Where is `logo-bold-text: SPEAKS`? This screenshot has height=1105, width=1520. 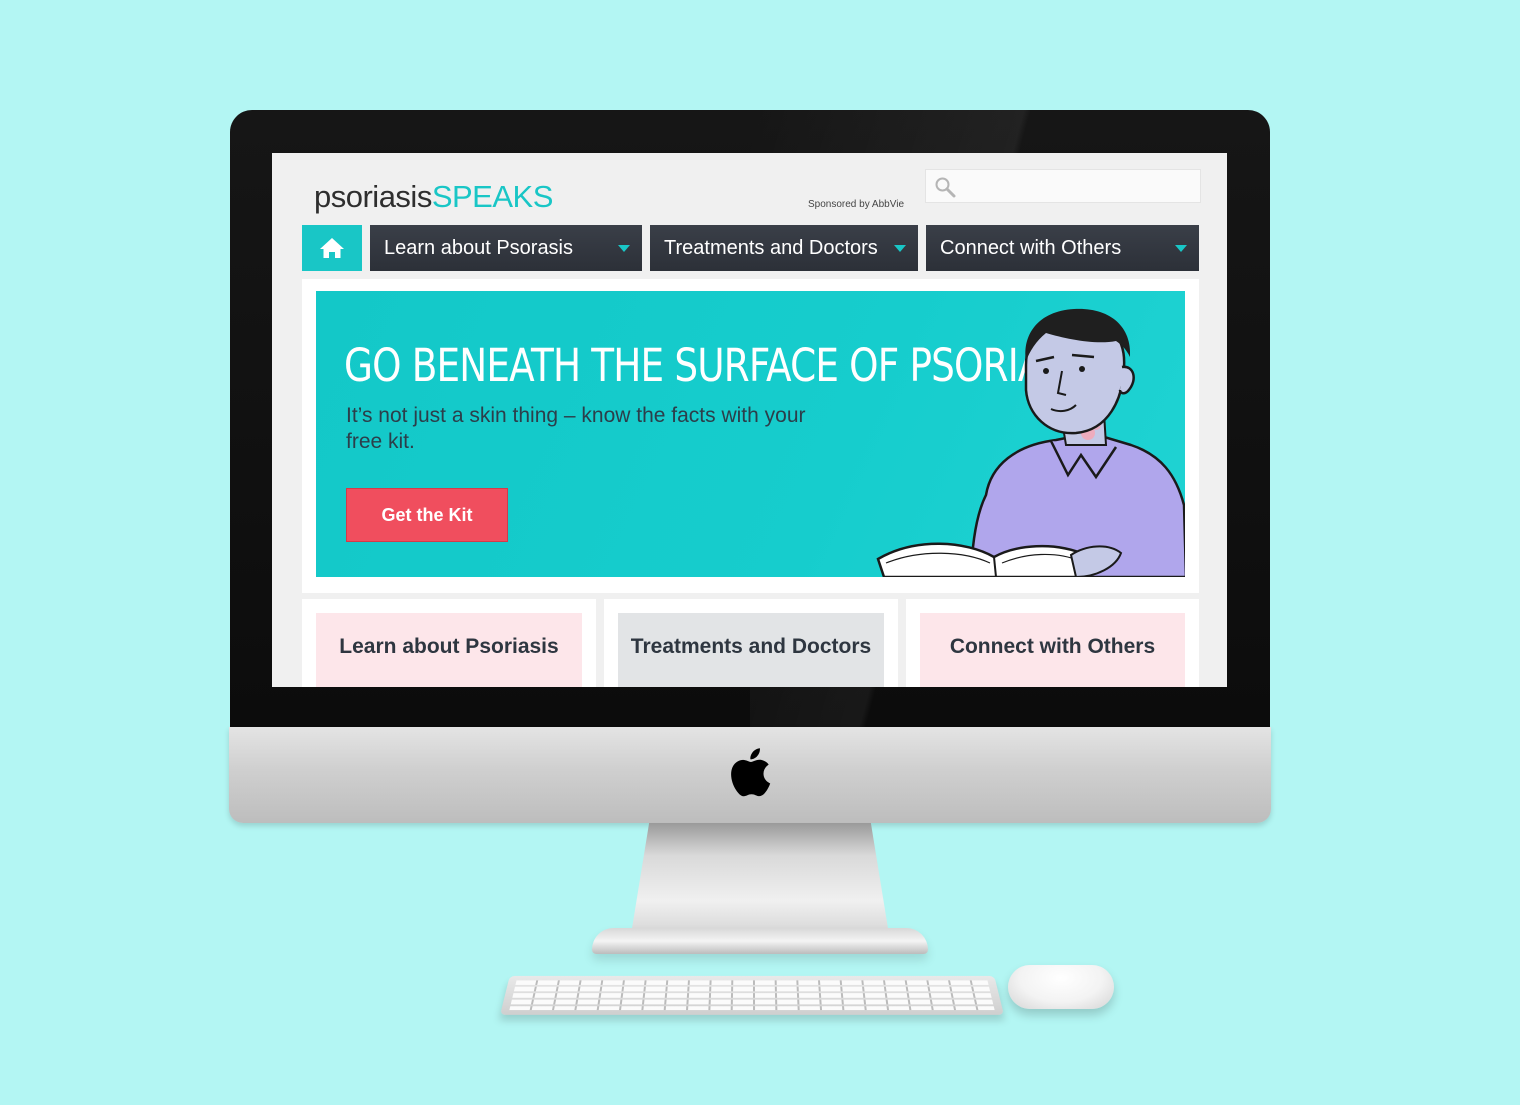
logo-bold-text: SPEAKS is located at coordinates (492, 196).